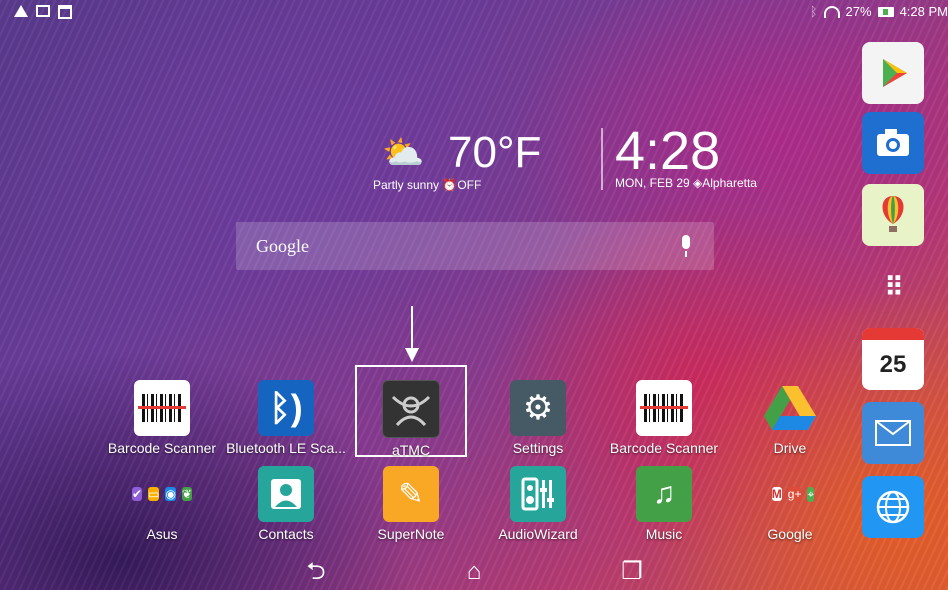  I want to click on atmc-logo-icon, so click(411, 411).